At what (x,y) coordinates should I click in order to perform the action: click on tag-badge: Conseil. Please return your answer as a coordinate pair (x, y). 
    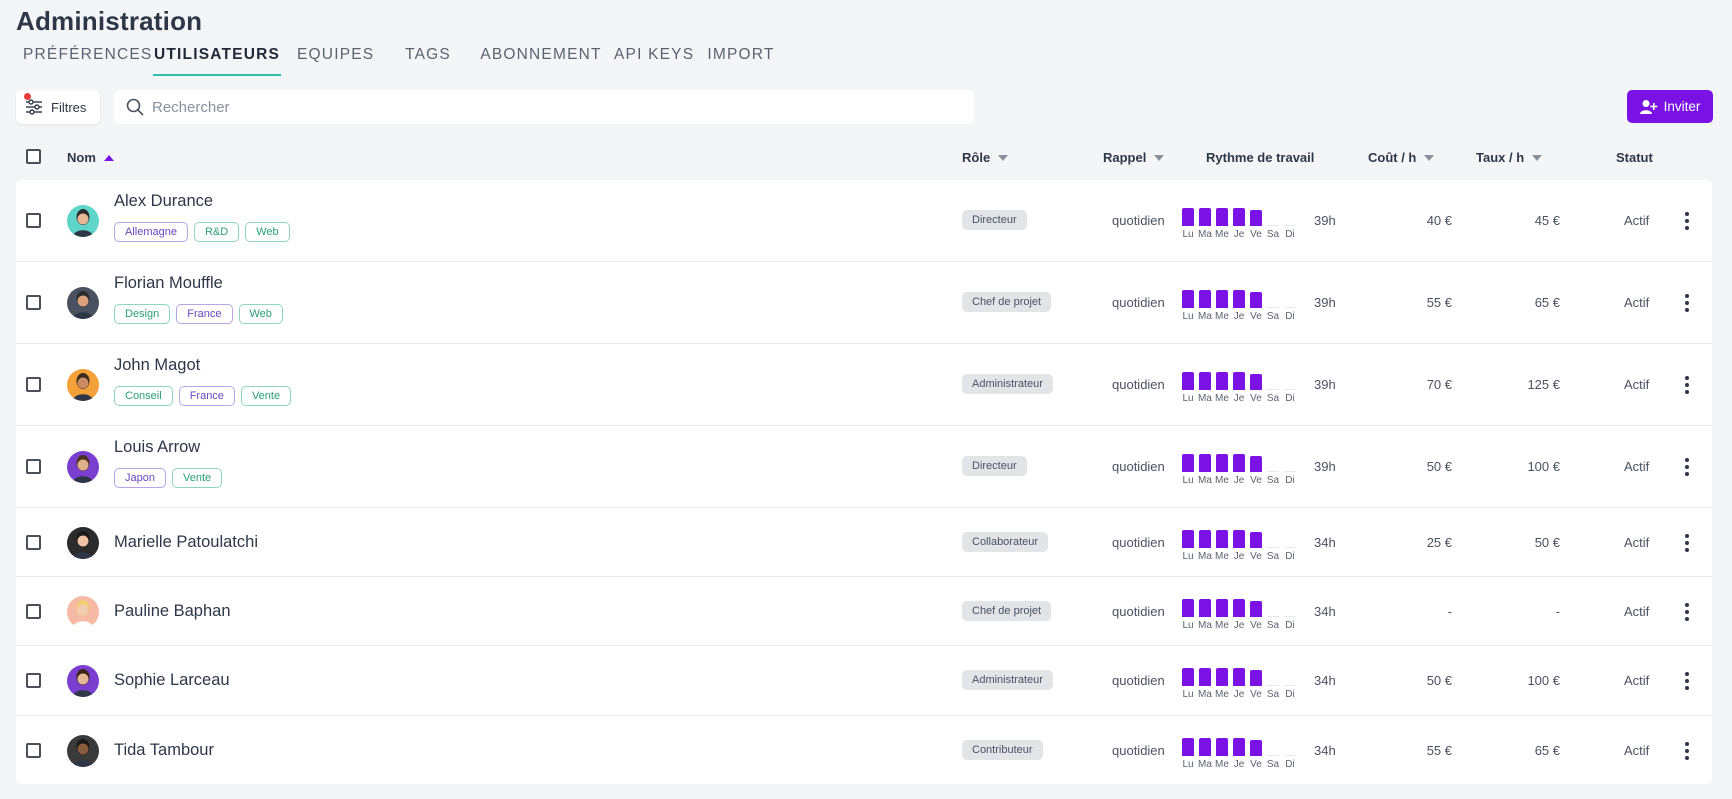
    Looking at the image, I should click on (143, 396).